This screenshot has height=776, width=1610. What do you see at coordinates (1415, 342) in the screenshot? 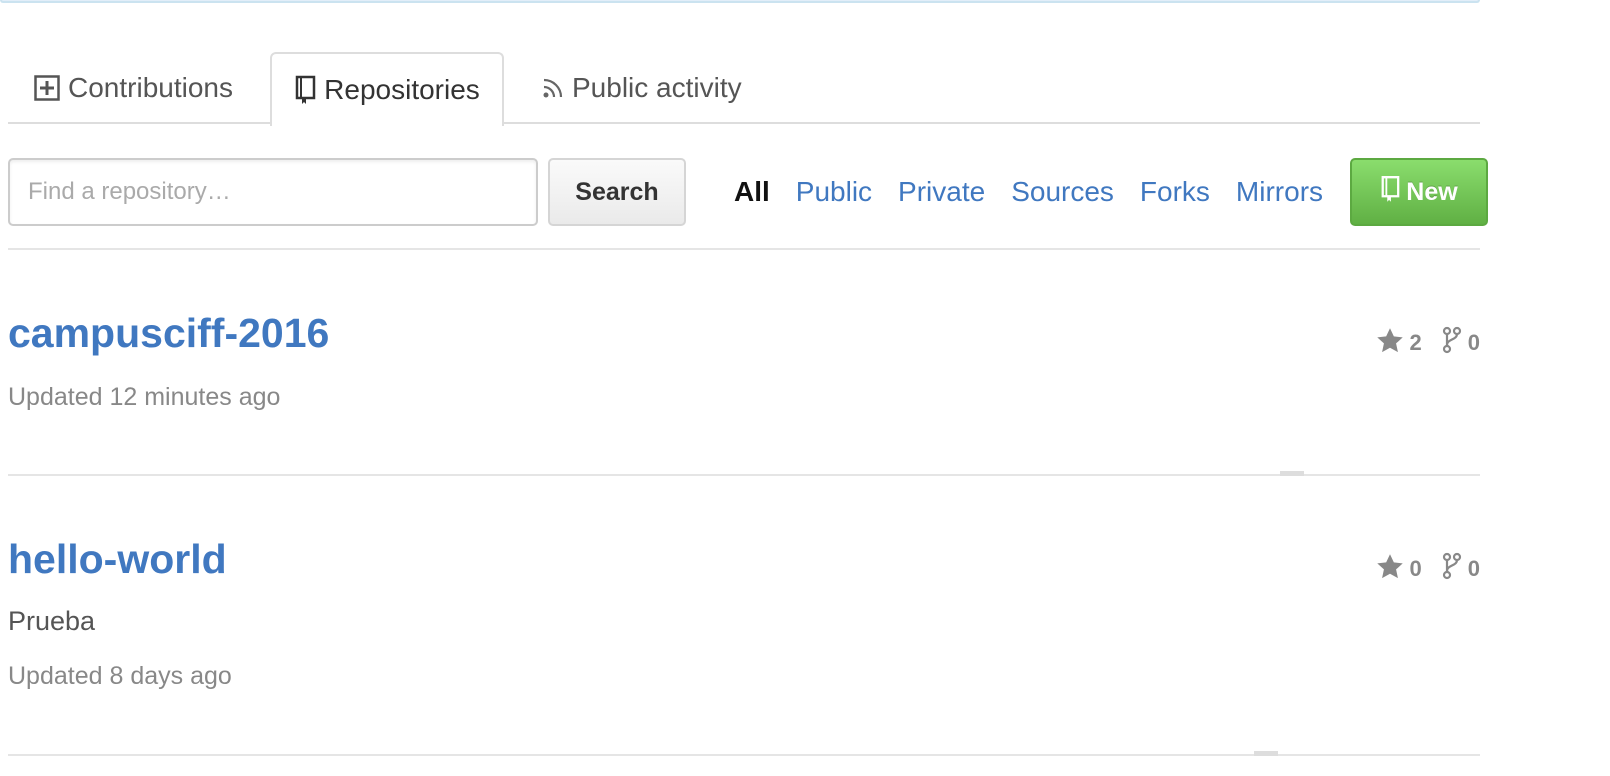
I see `star-count: 2` at bounding box center [1415, 342].